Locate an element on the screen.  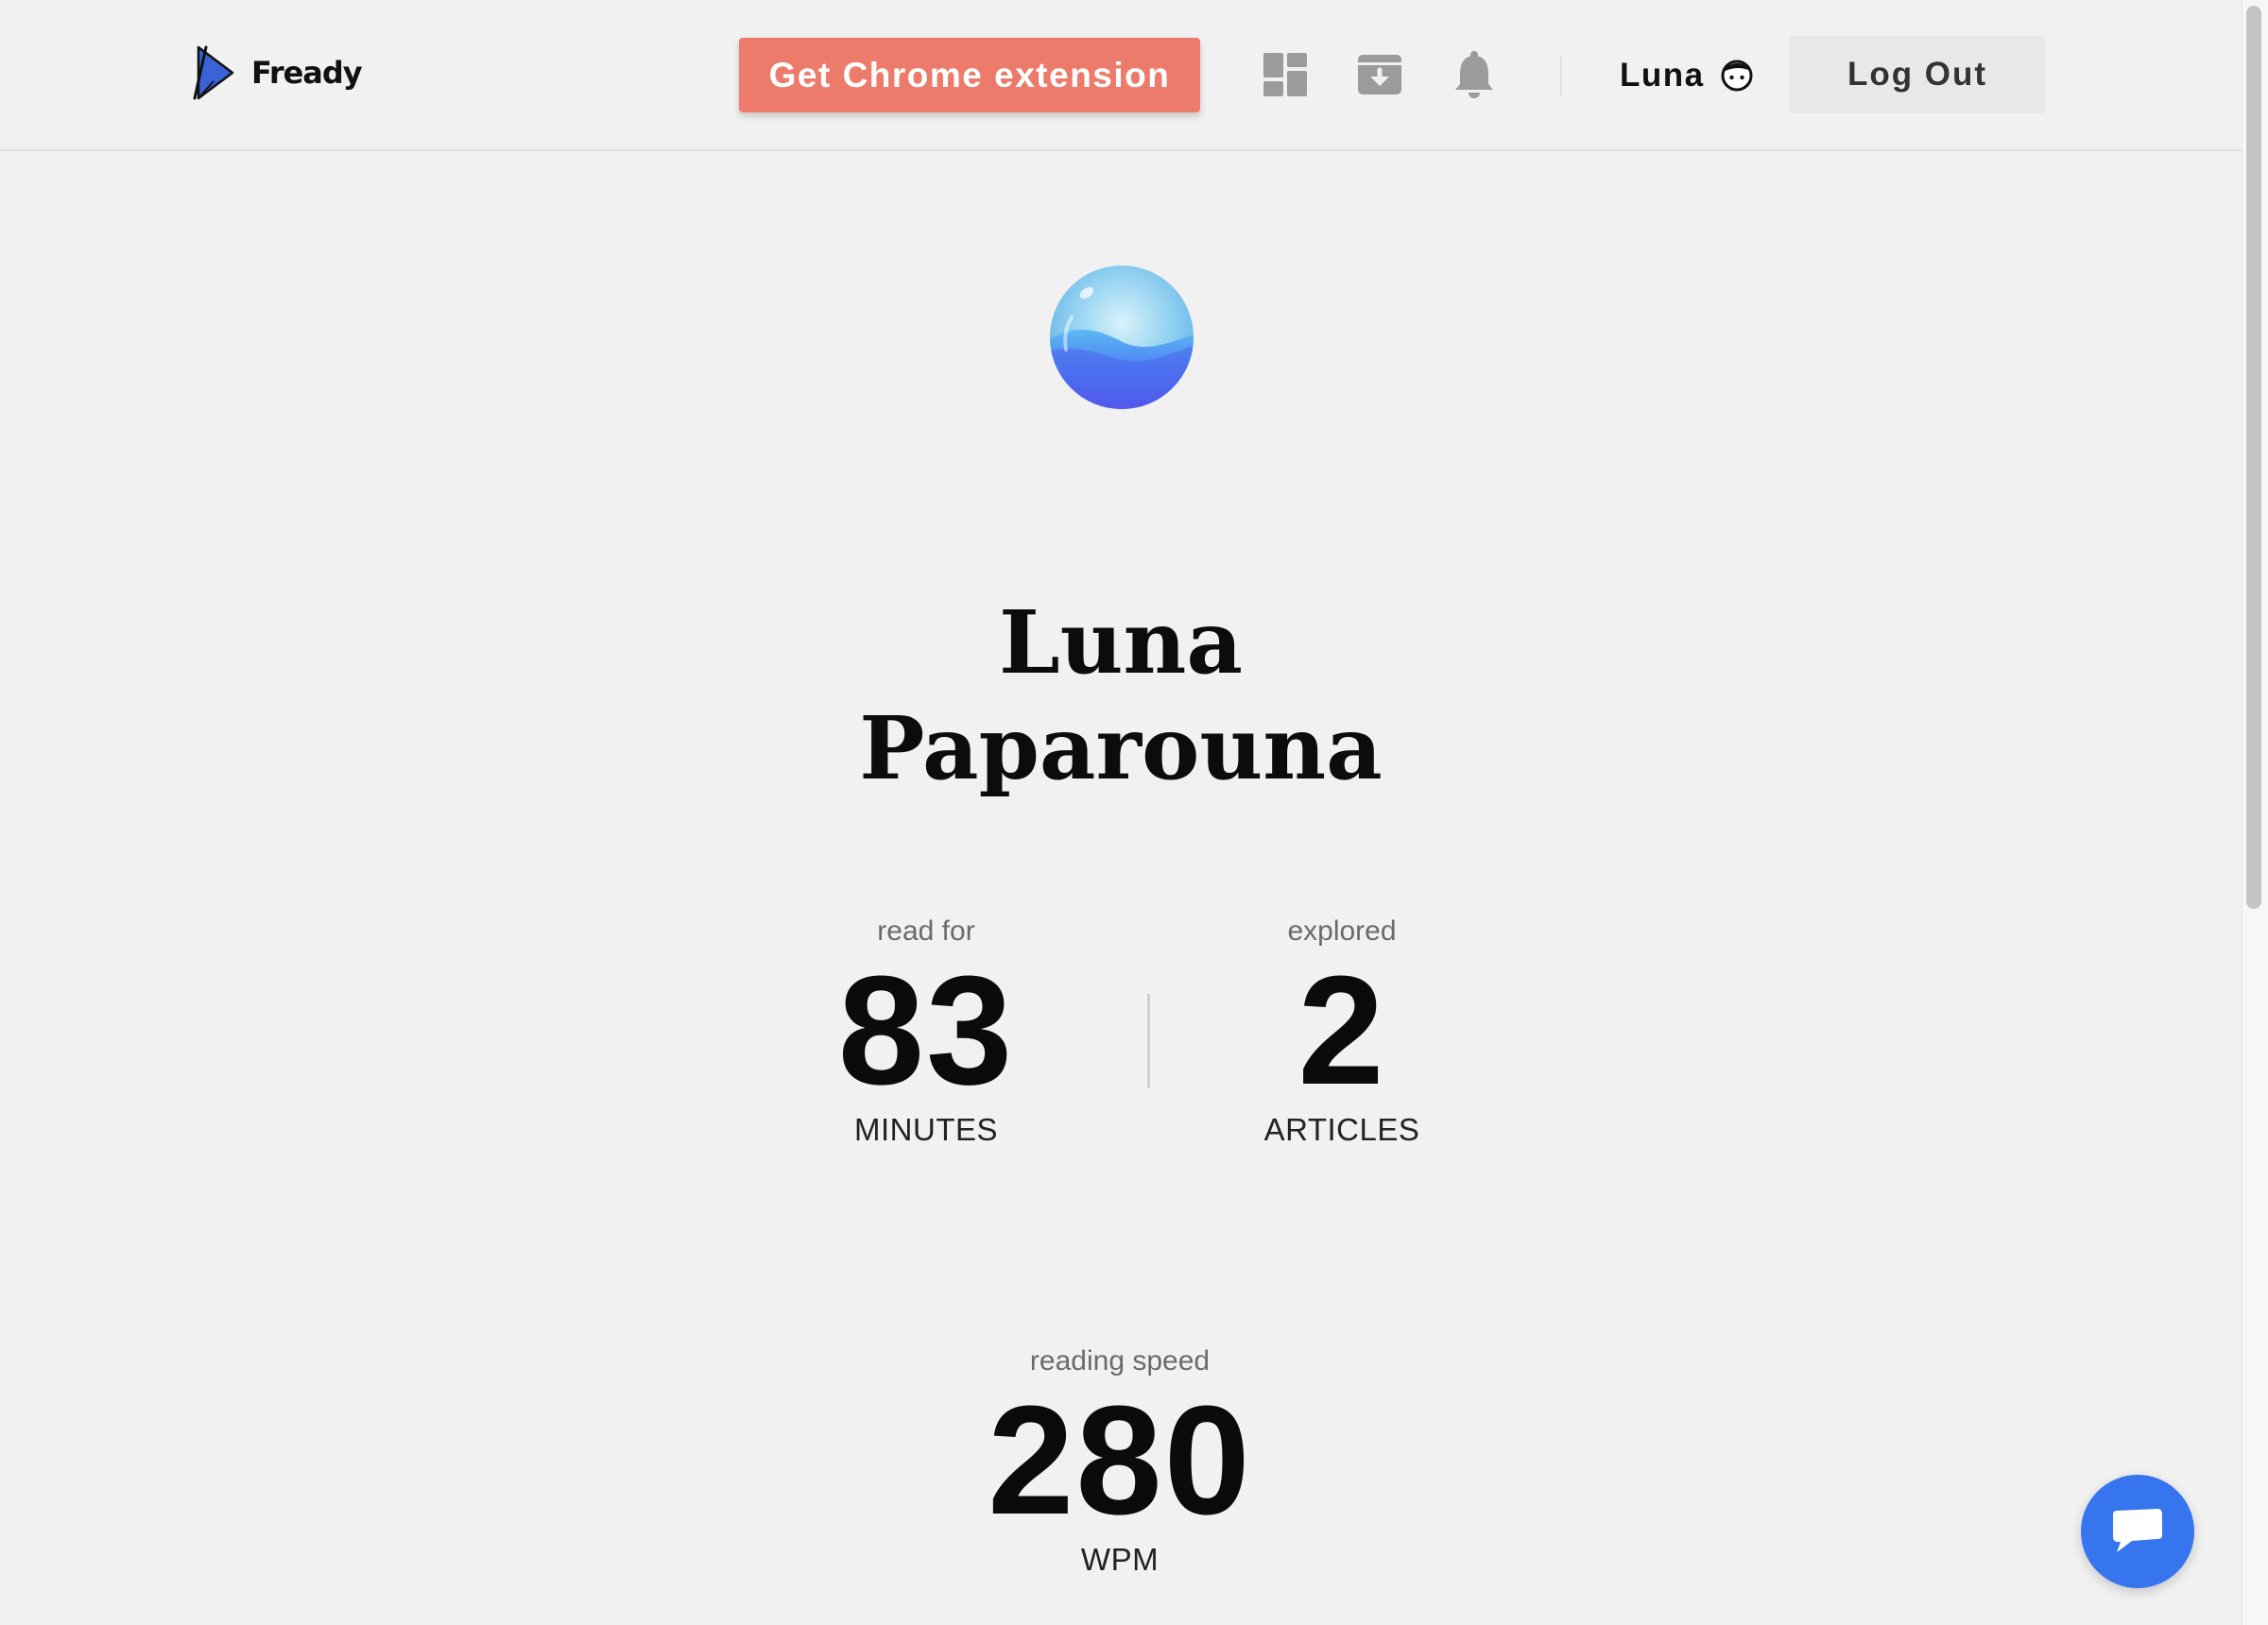
profile-full-name: Luna Paparouna is located at coordinates (1121, 696).